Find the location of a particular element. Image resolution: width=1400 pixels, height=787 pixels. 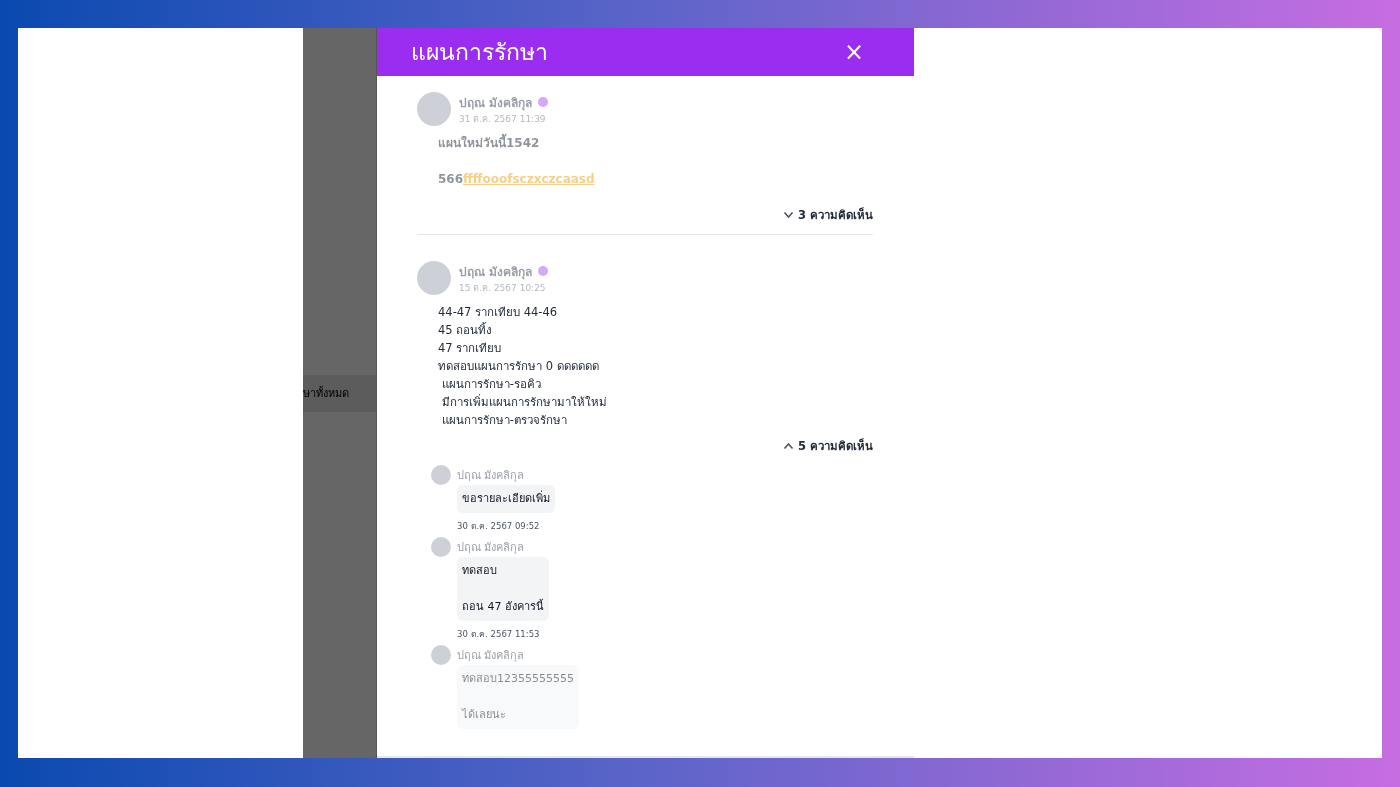

comment-text: ทดสอบ12355555555 is located at coordinates (518, 679).